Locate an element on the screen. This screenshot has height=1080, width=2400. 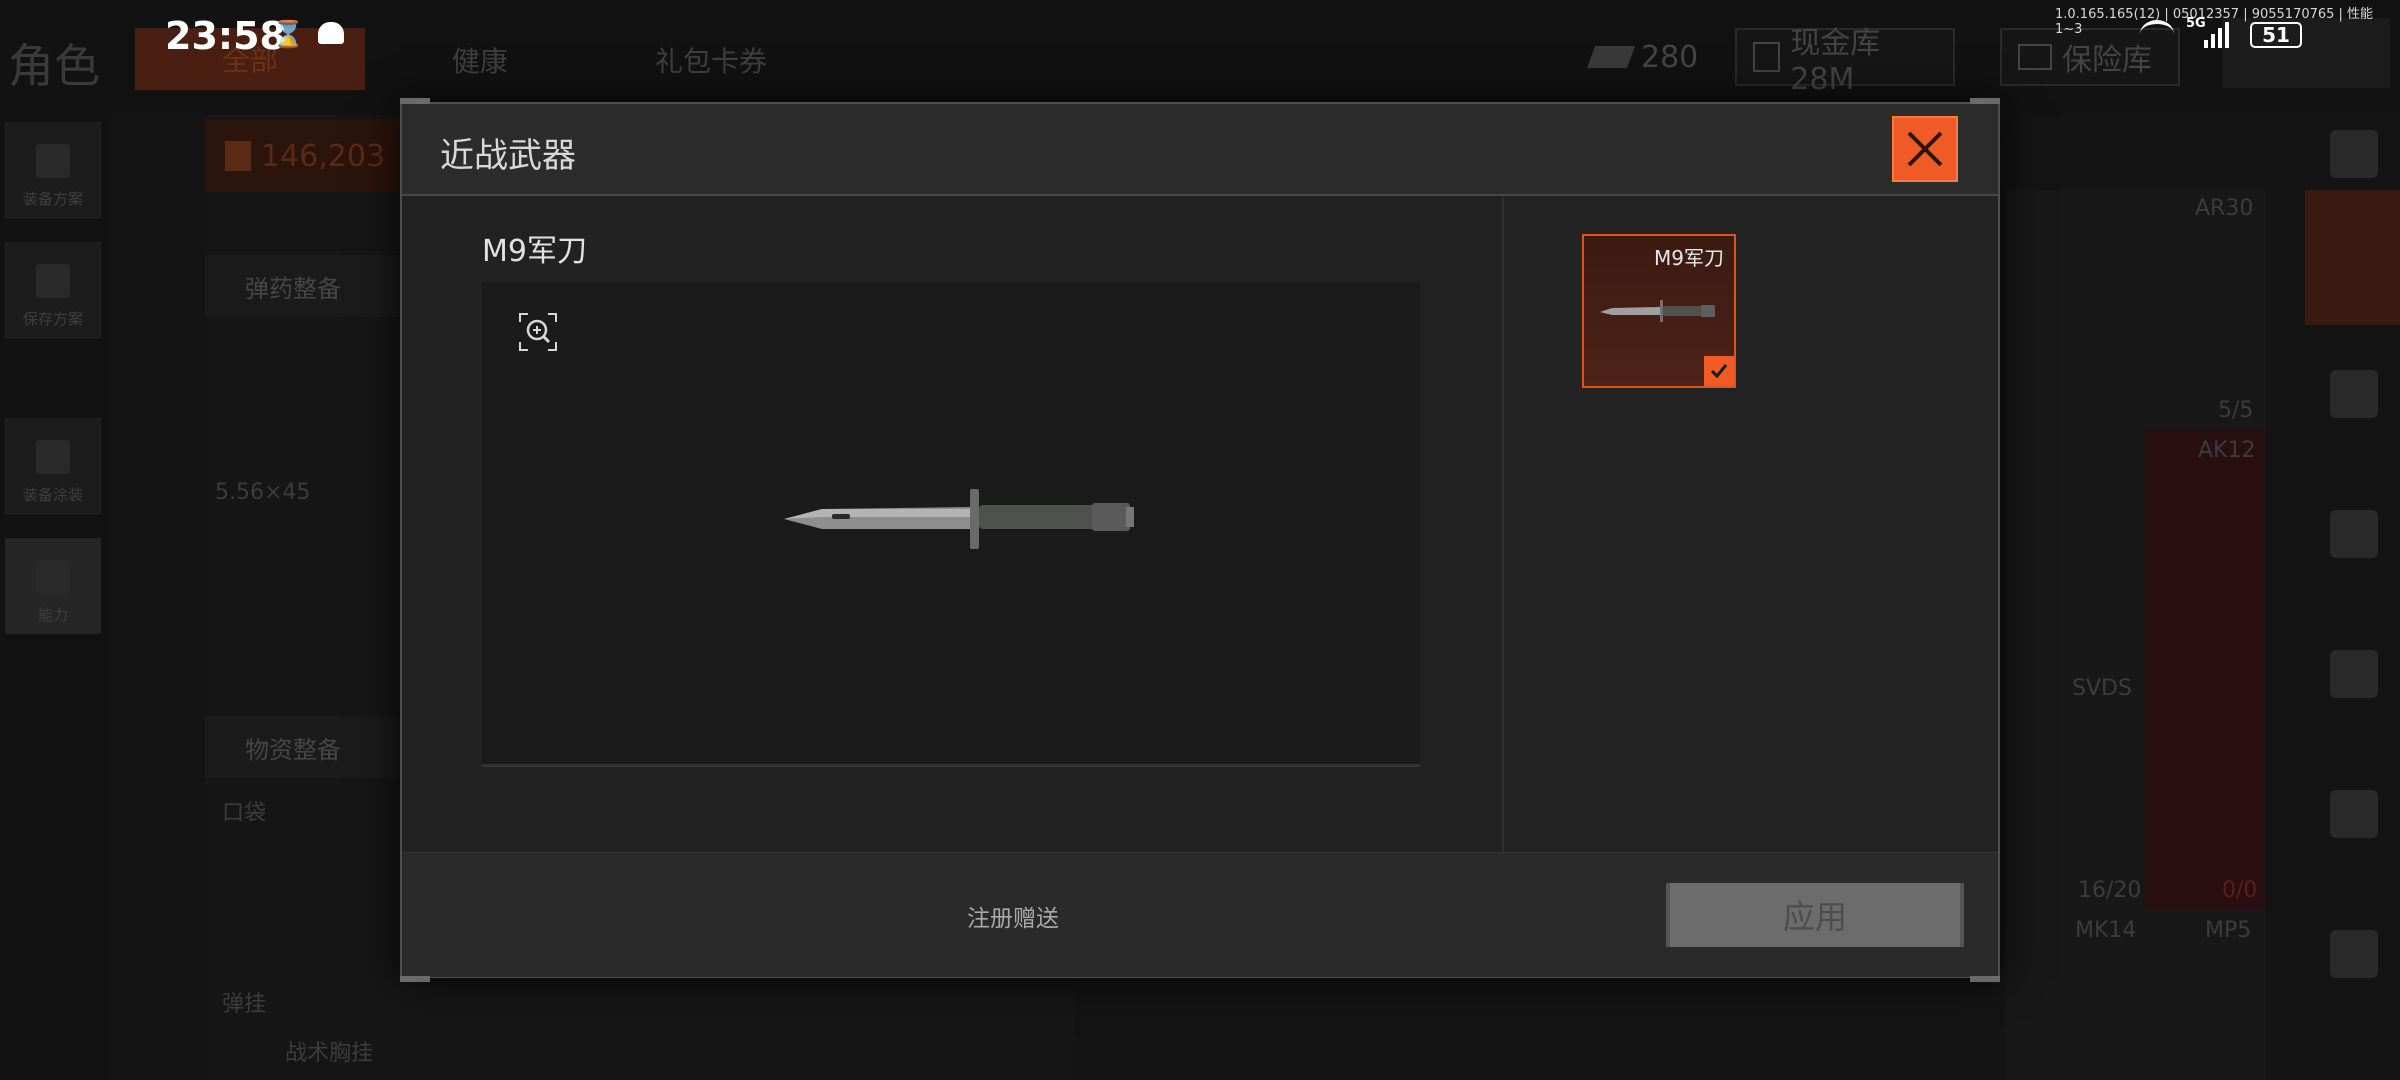
rail-label: 保存方案 is located at coordinates (52, 319).